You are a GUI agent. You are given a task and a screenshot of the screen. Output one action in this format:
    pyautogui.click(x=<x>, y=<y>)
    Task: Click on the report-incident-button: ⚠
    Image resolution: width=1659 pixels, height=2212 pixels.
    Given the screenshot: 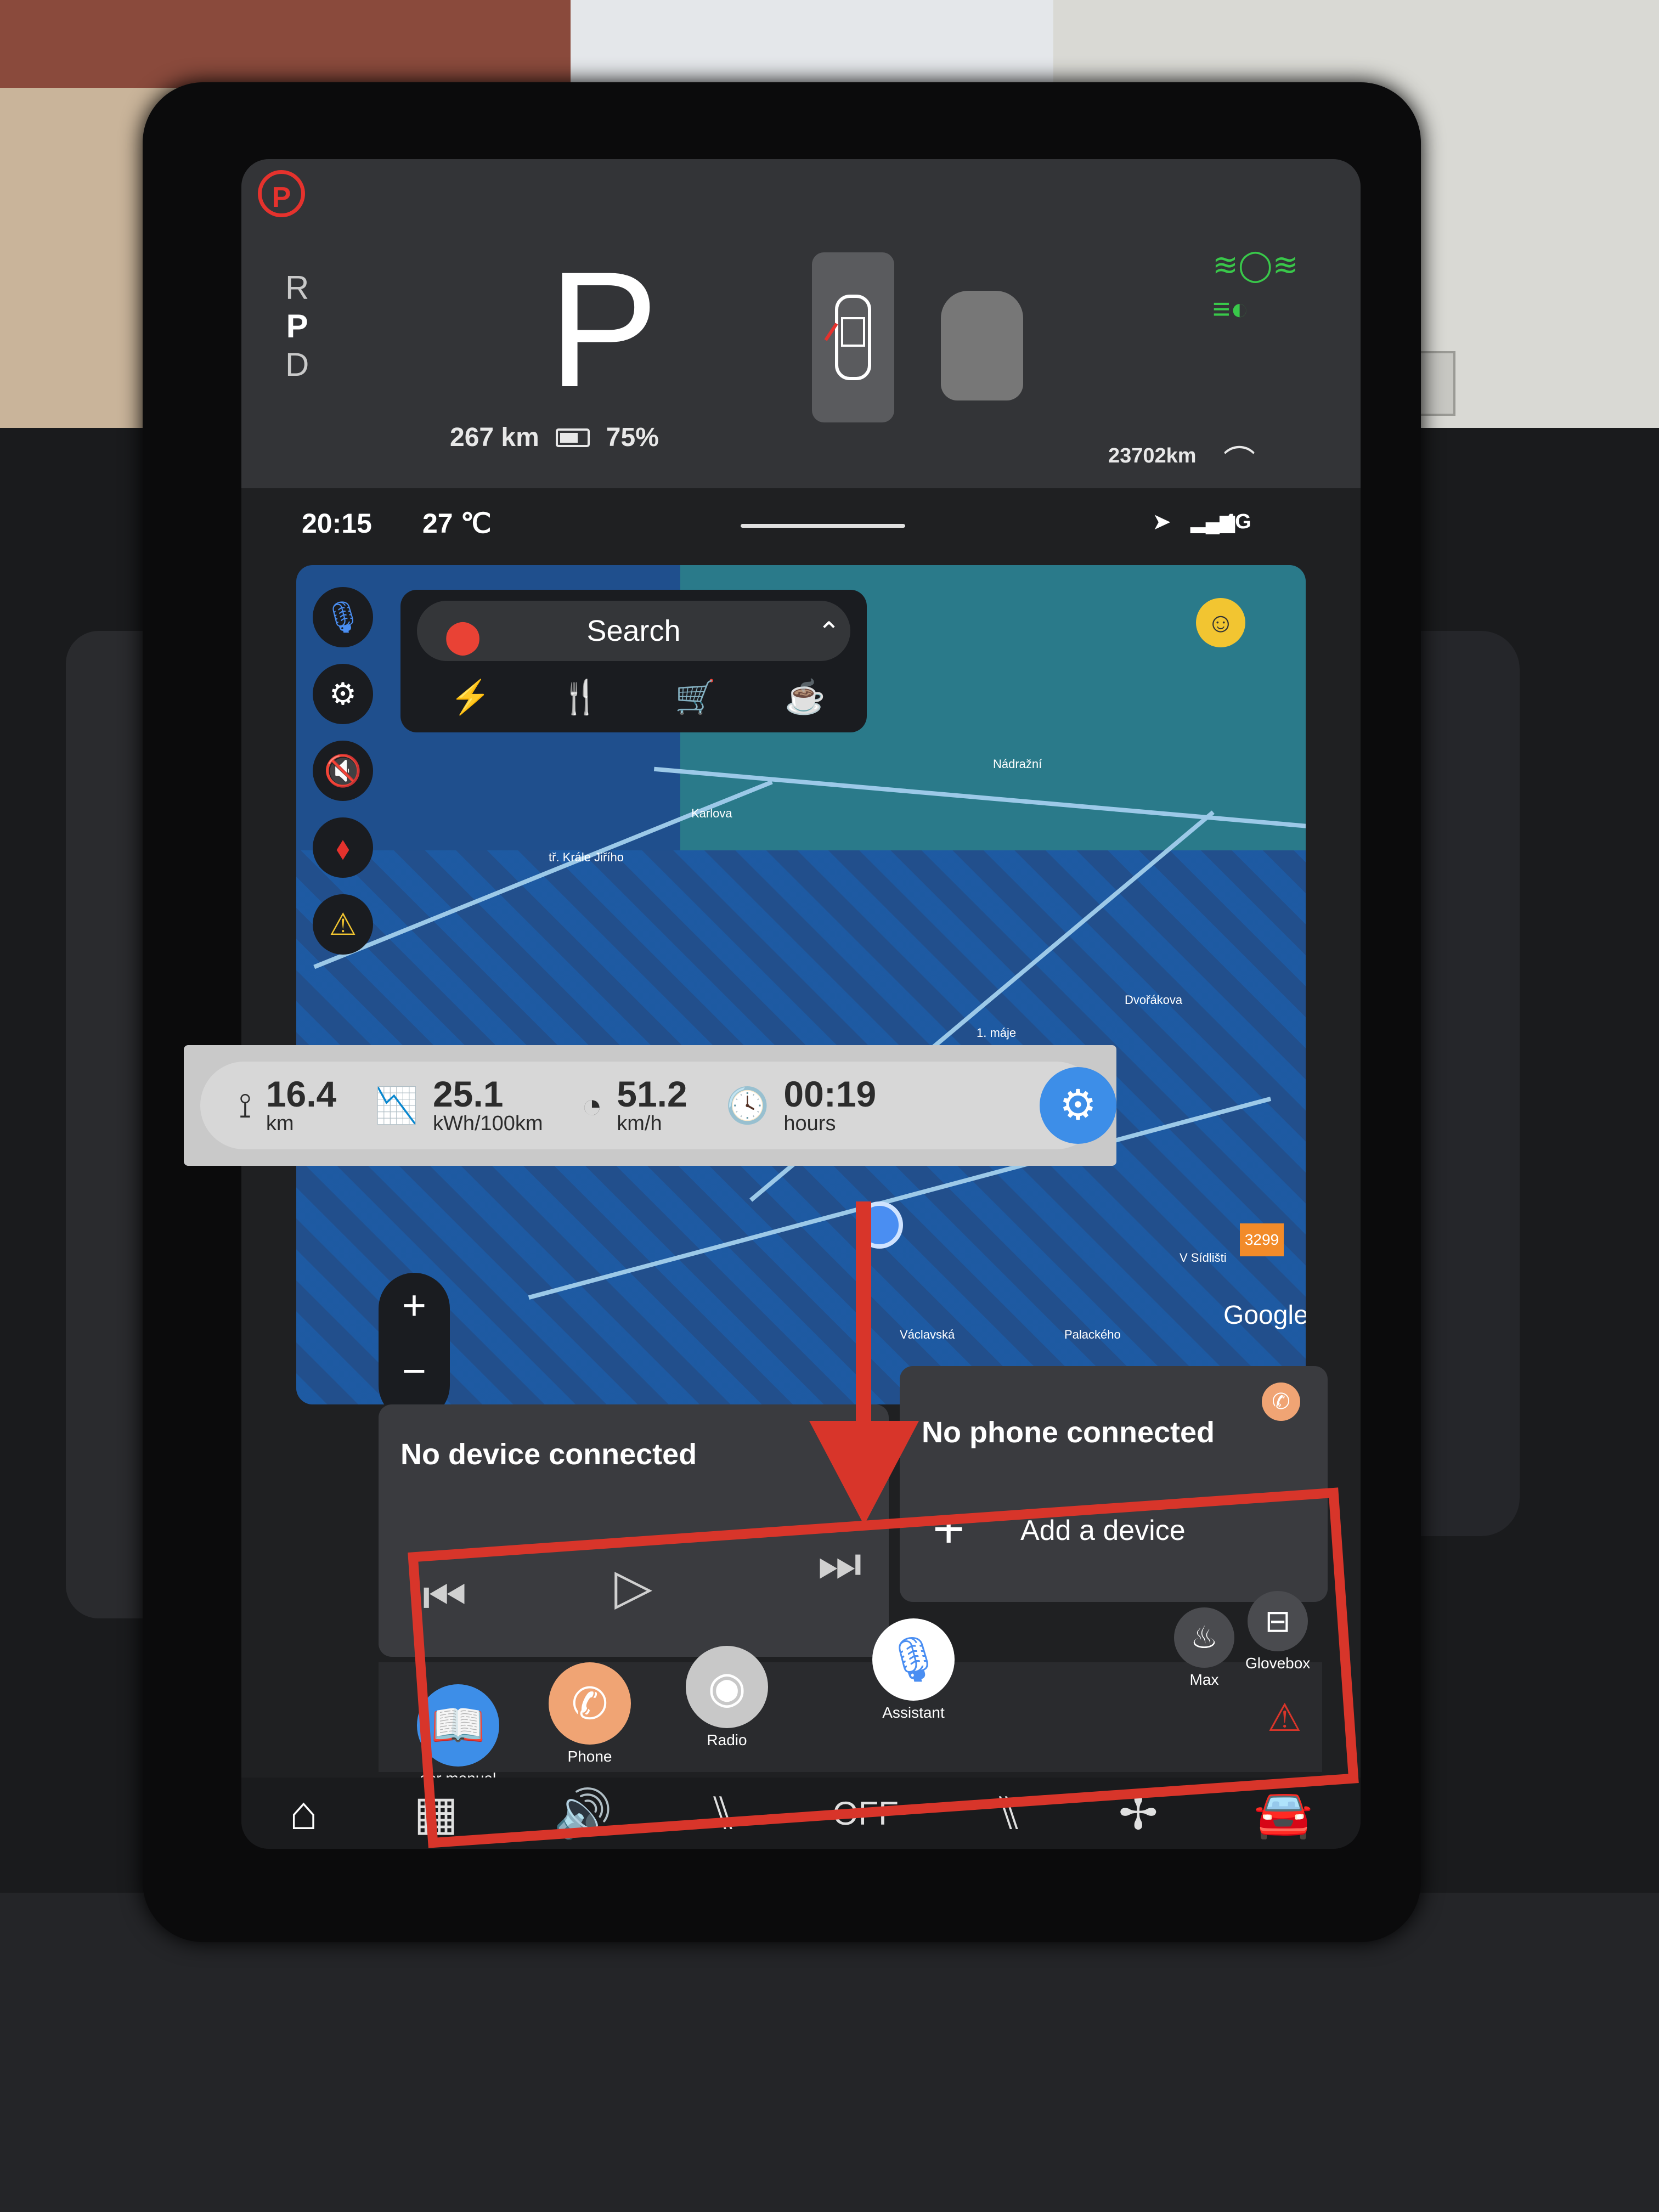 What is the action you would take?
    pyautogui.click(x=343, y=924)
    